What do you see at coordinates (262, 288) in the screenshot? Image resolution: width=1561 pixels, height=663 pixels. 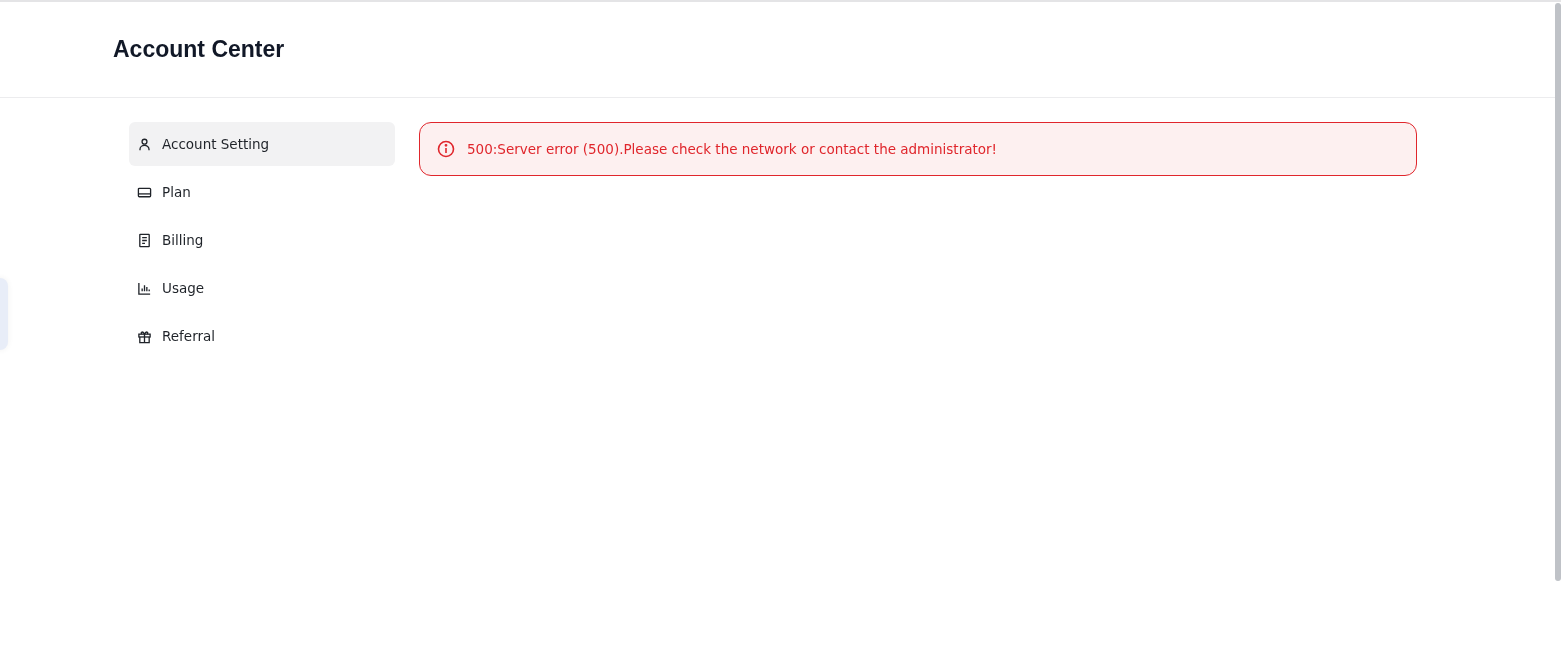 I see `sidebar-item: Usage` at bounding box center [262, 288].